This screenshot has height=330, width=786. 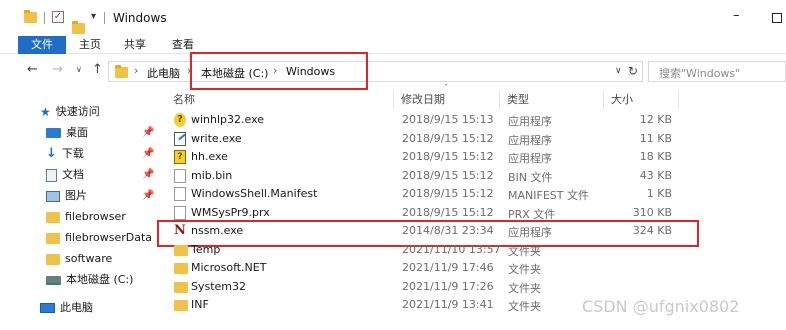 What do you see at coordinates (51, 175) in the screenshot?
I see `document-icon` at bounding box center [51, 175].